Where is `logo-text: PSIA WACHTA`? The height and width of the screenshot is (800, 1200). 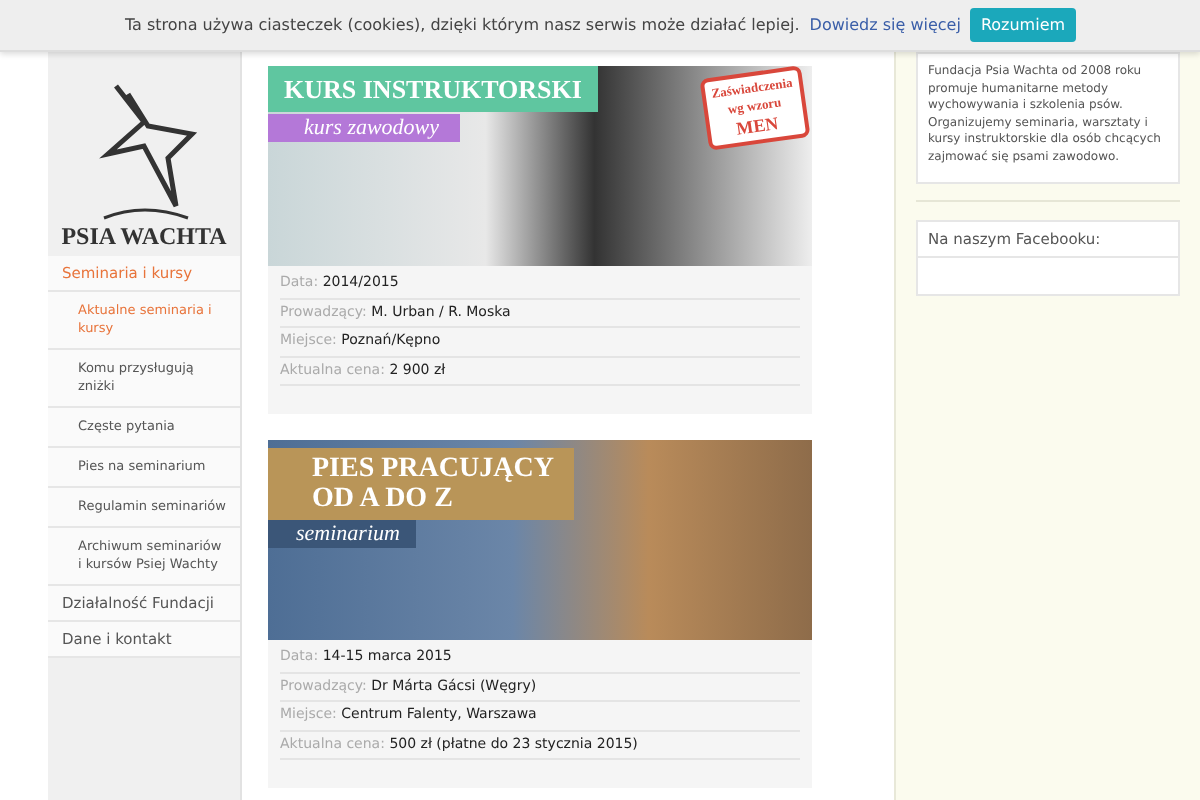
logo-text: PSIA WACHTA is located at coordinates (144, 237).